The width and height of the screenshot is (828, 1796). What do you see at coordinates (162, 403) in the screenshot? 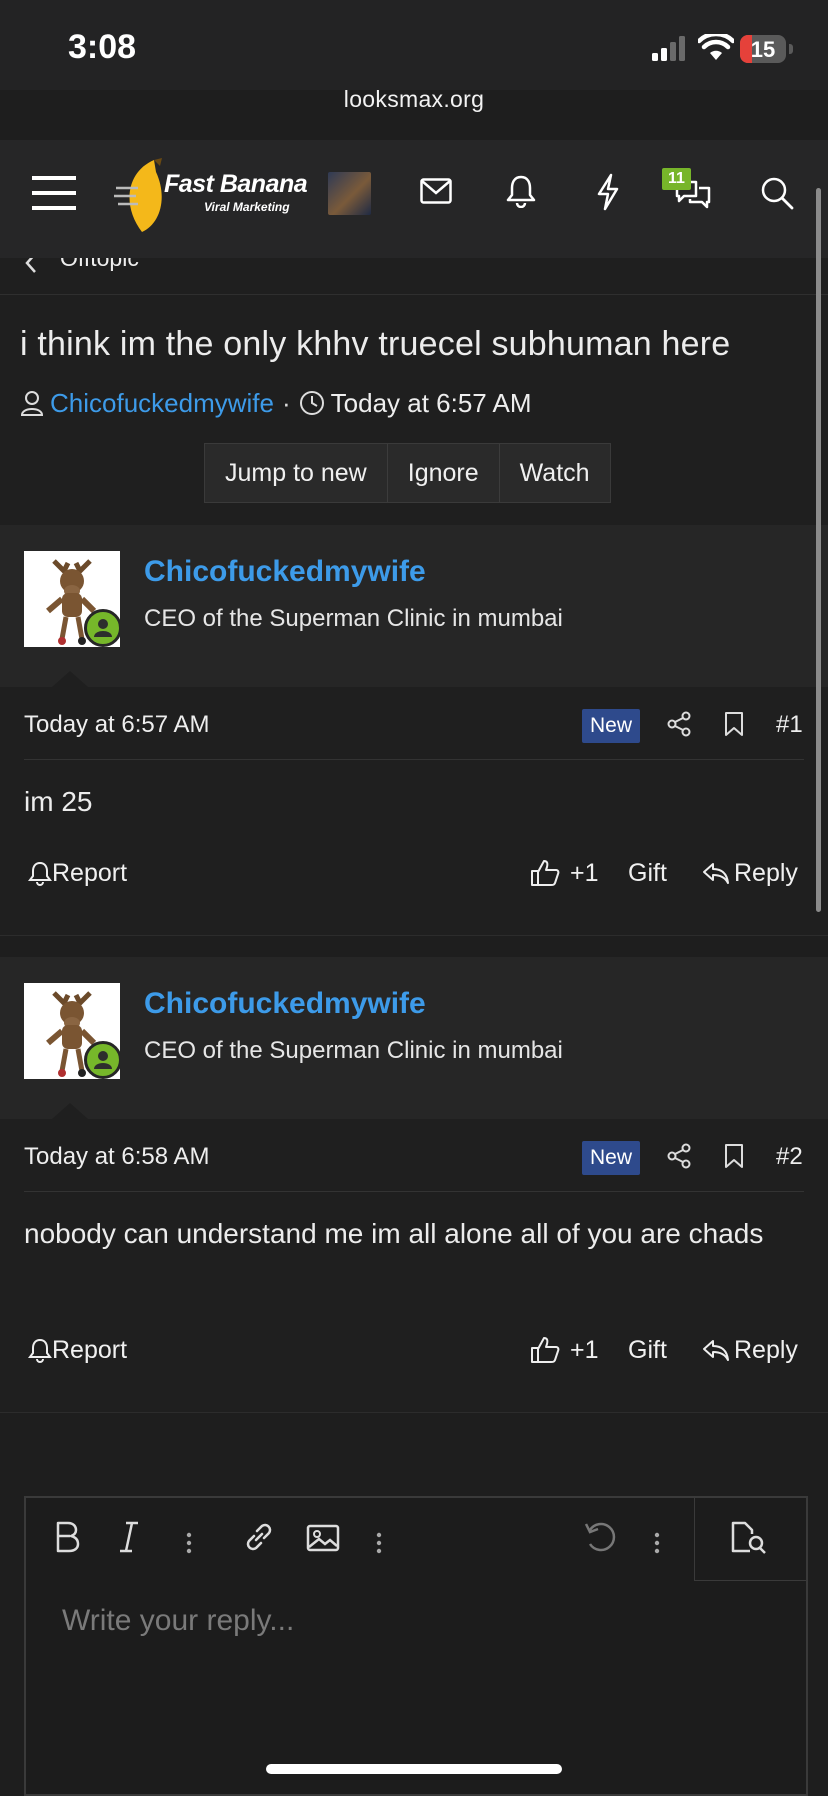
I see `thread-author-link: Chicofuckedmywife` at bounding box center [162, 403].